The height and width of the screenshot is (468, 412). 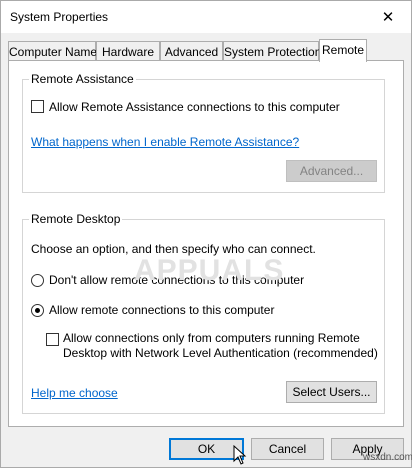 What do you see at coordinates (76, 219) in the screenshot?
I see `remote-desktop-group-label: Remote Desktop` at bounding box center [76, 219].